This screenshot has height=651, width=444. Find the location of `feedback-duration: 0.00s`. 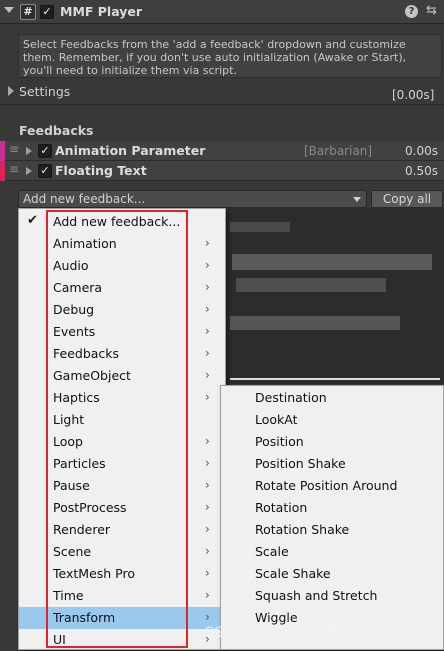

feedback-duration: 0.00s is located at coordinates (421, 151).